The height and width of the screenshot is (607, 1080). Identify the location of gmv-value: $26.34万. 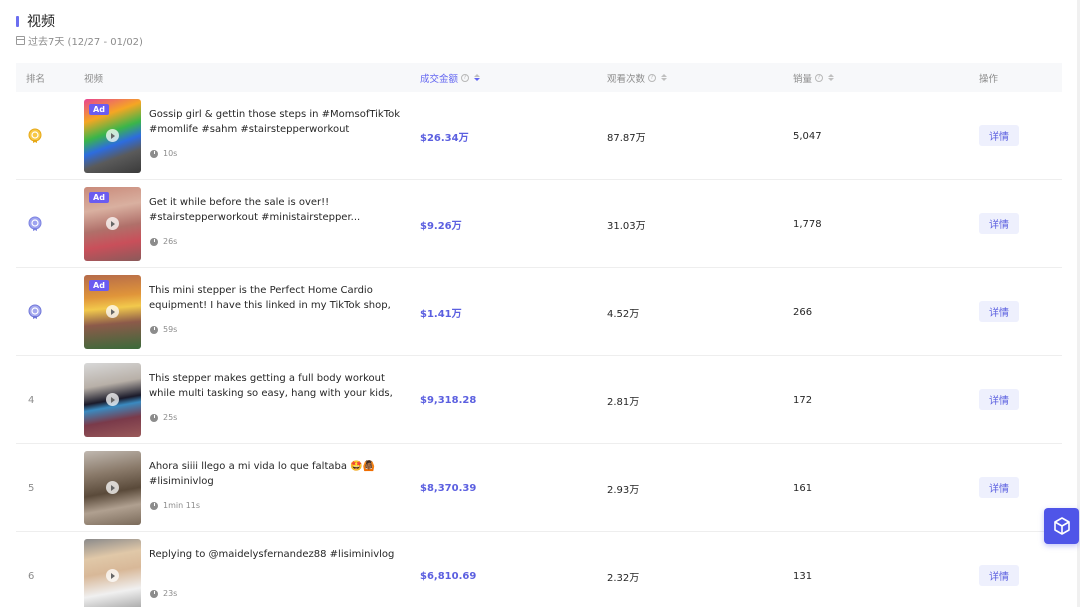
(444, 138).